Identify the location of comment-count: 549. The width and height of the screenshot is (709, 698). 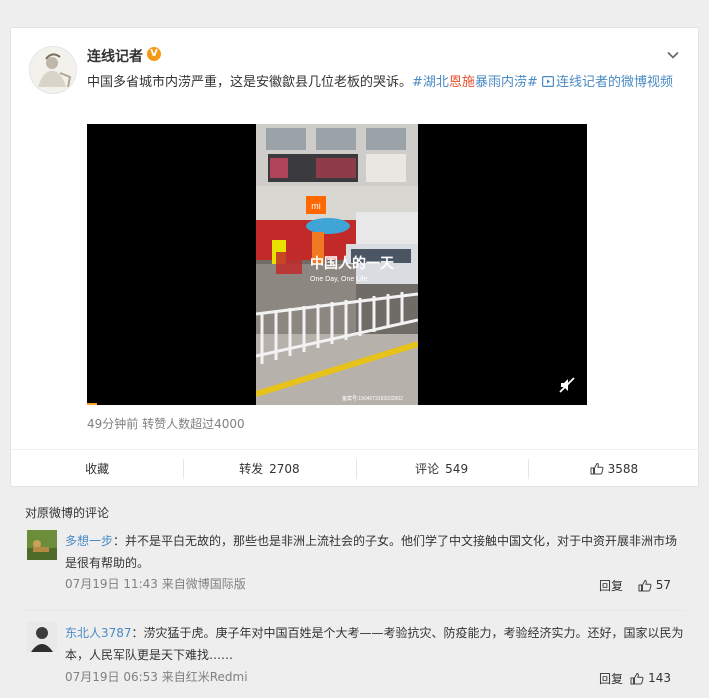
(457, 468).